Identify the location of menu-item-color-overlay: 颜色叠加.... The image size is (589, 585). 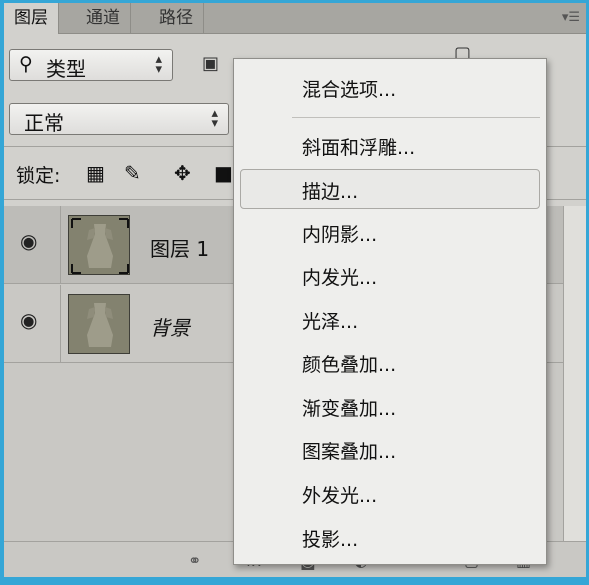
(390, 362).